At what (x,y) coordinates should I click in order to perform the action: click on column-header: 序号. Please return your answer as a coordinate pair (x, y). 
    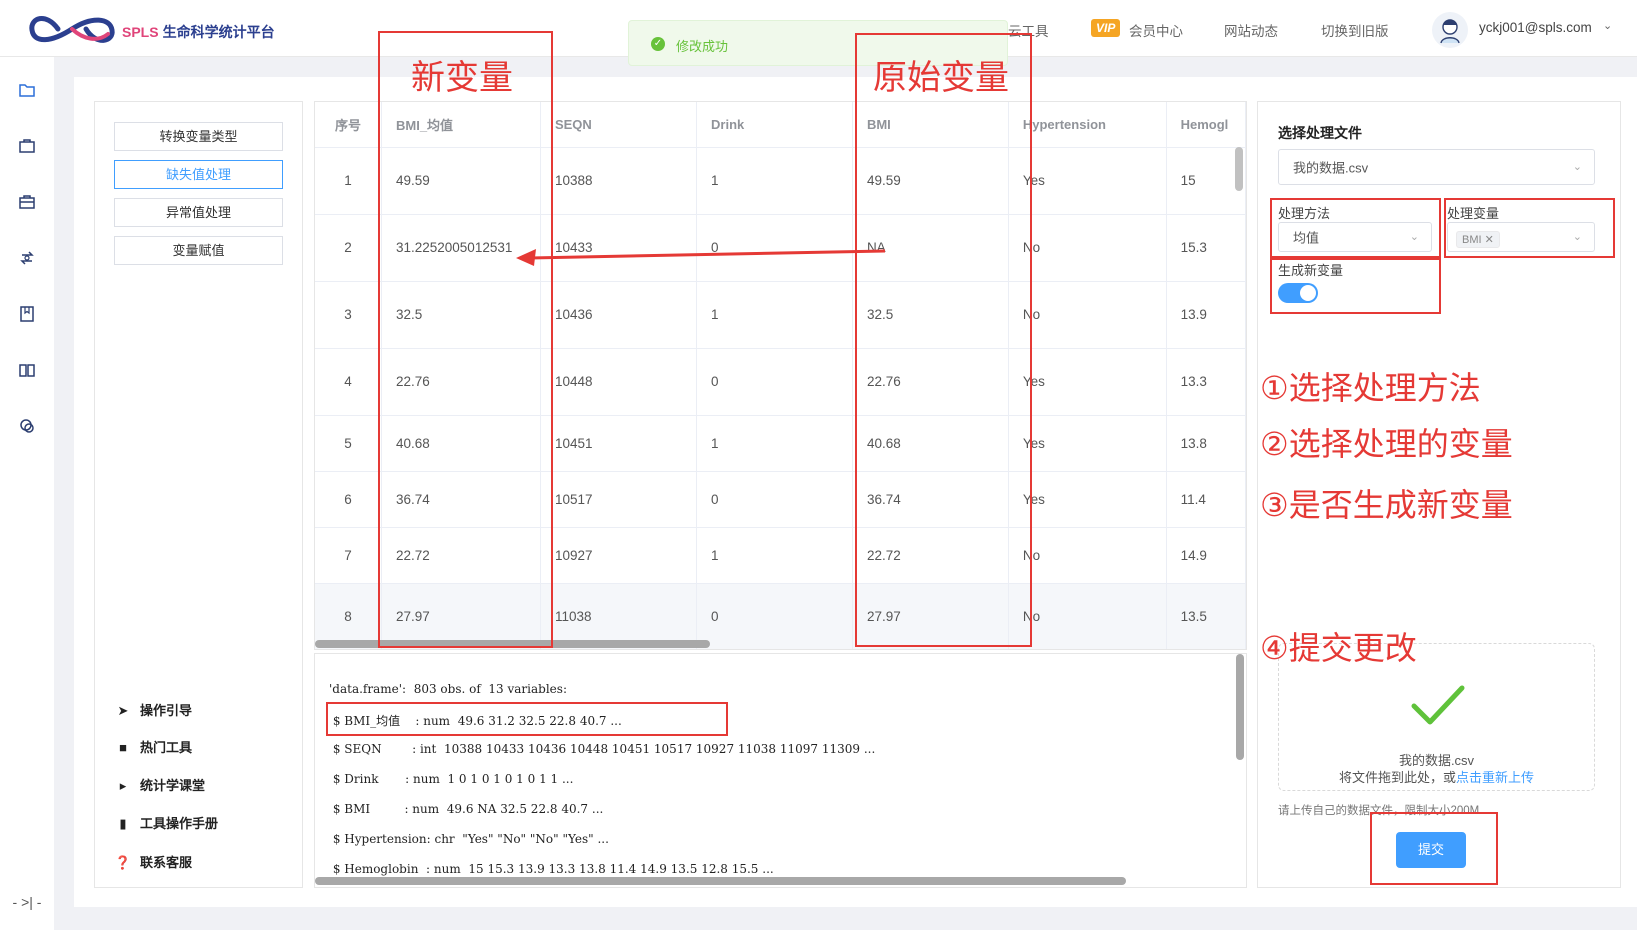
    Looking at the image, I should click on (348, 125).